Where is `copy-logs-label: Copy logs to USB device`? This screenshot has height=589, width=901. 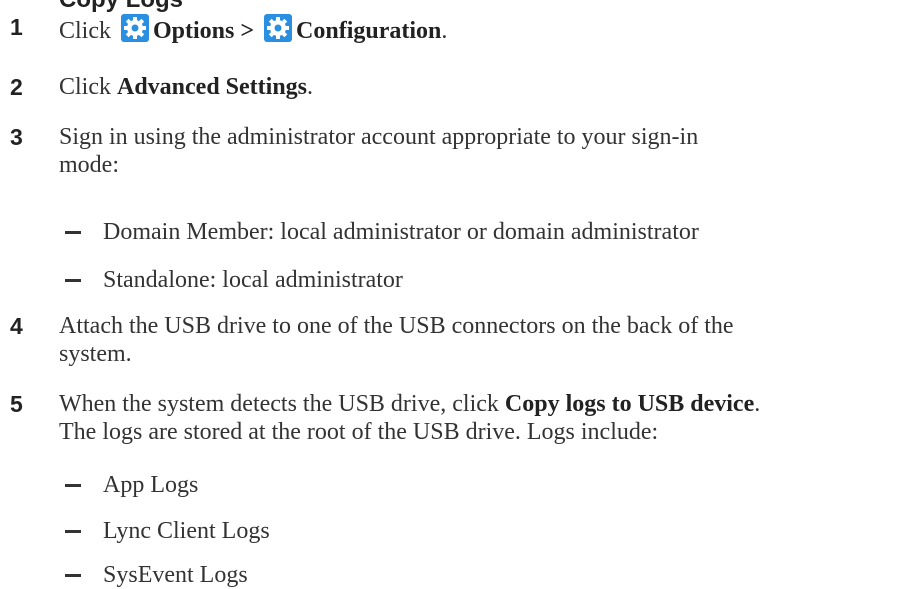
copy-logs-label: Copy logs to USB device is located at coordinates (629, 404).